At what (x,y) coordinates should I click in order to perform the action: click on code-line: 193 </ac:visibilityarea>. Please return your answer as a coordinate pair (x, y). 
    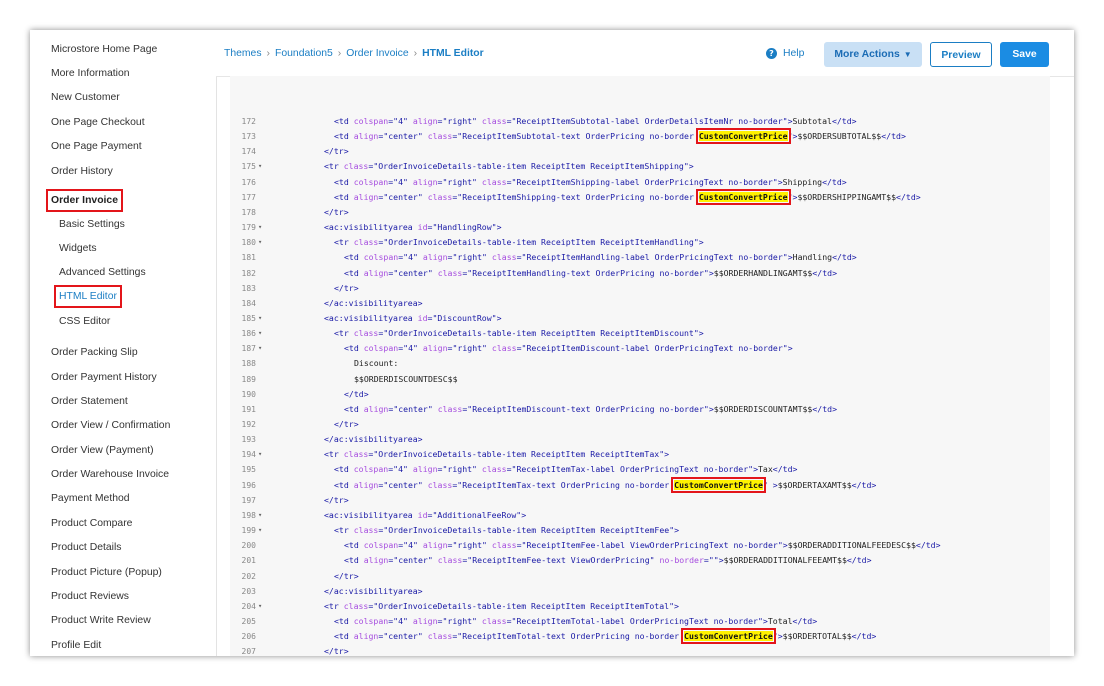
    Looking at the image, I should click on (640, 439).